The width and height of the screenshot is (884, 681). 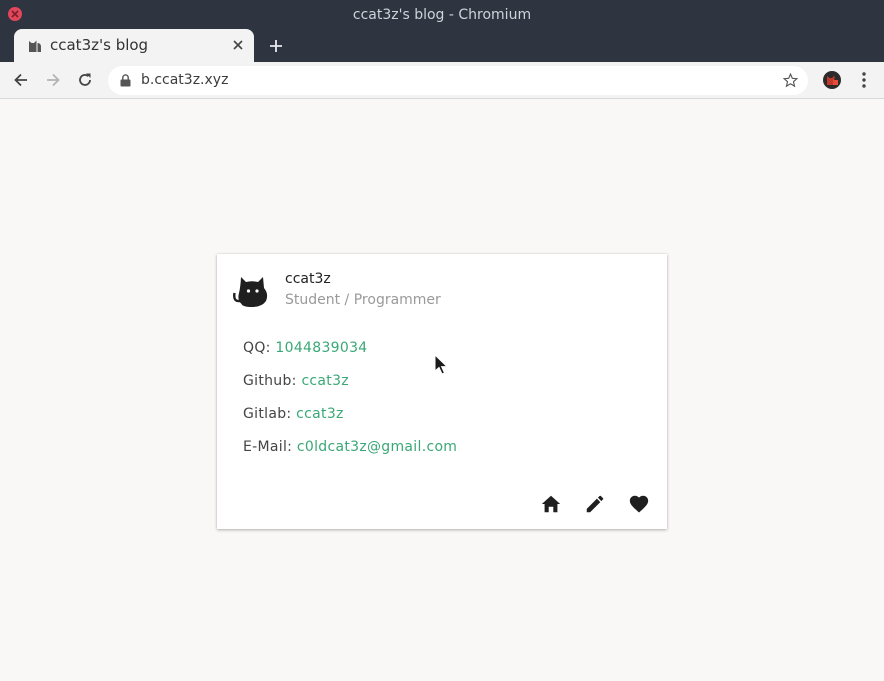 What do you see at coordinates (308, 279) in the screenshot?
I see `profile-name: ccat3z` at bounding box center [308, 279].